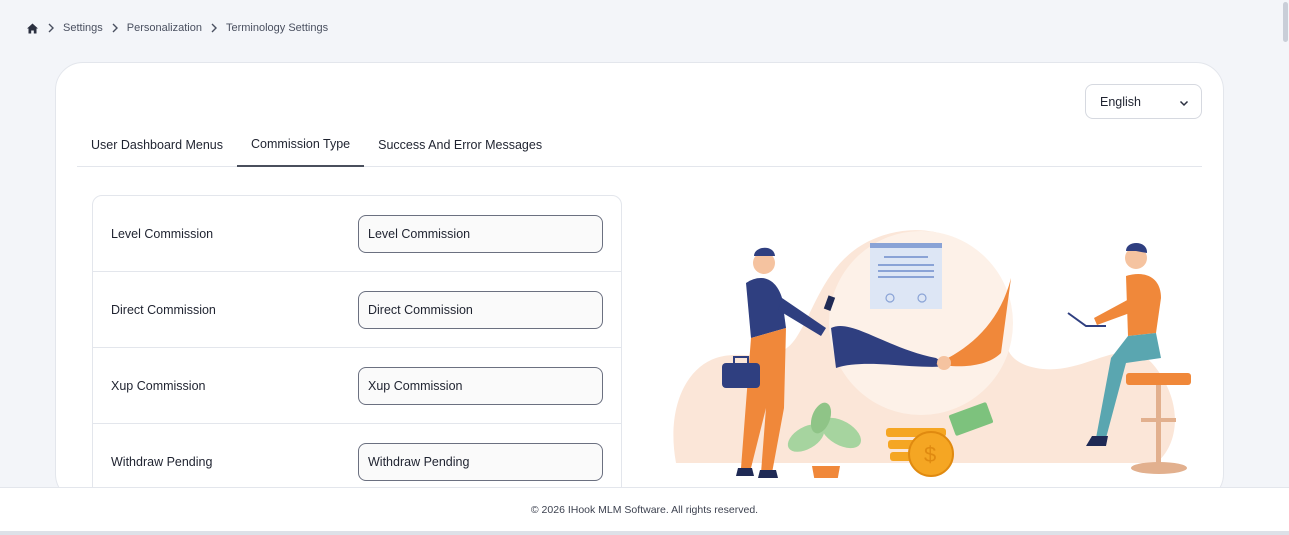 This screenshot has height=535, width=1289. Describe the element at coordinates (357, 310) in the screenshot. I see `term-row: Direct Commission` at that location.